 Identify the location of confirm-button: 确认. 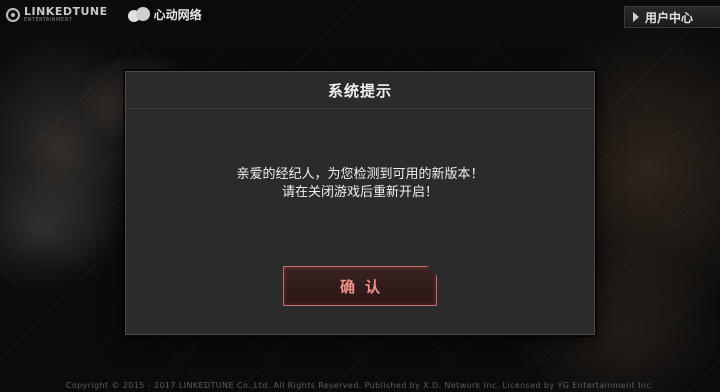
(360, 286).